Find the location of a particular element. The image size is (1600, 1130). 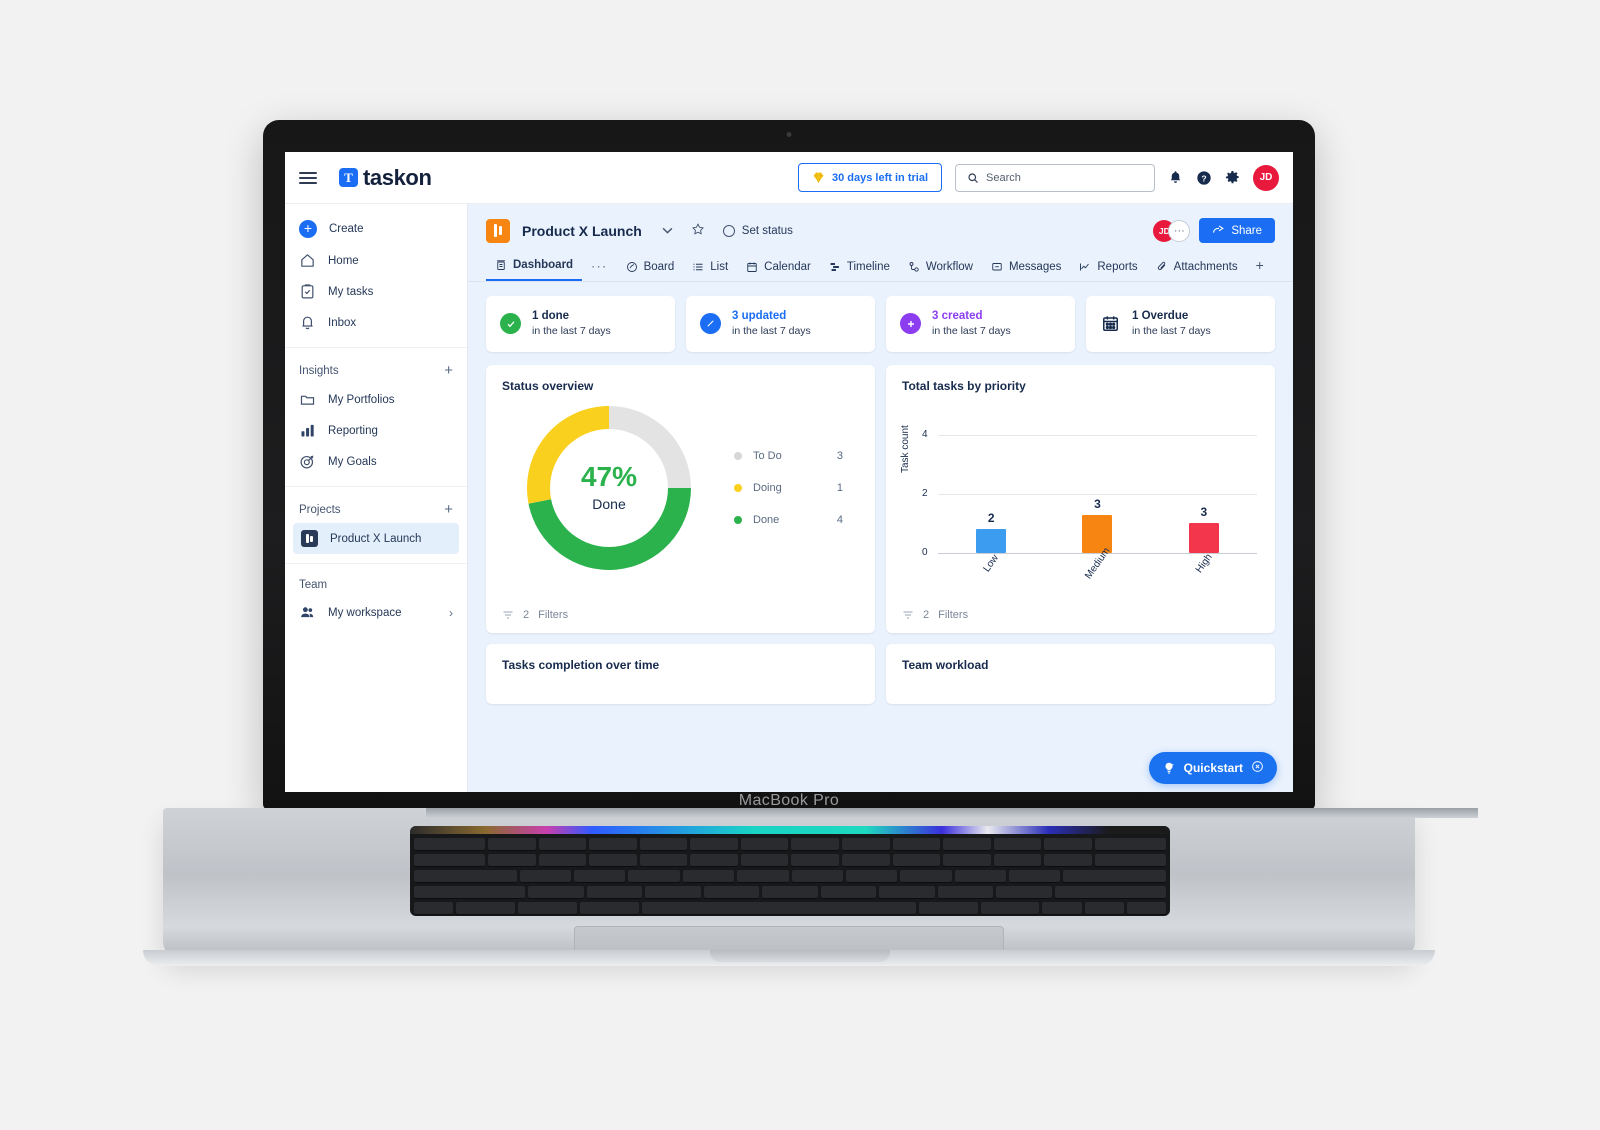

tab-attachments: Attachments is located at coordinates (1197, 268).